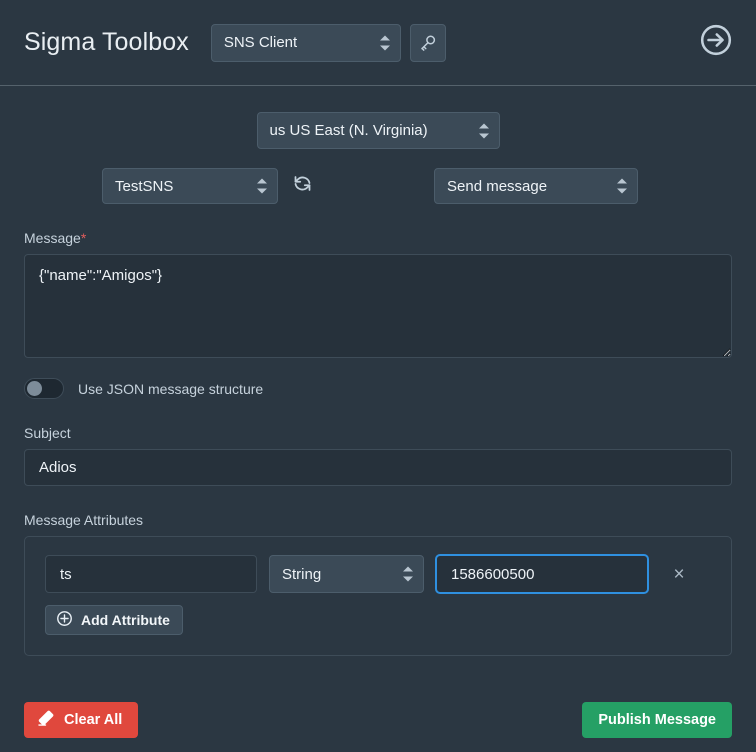 The image size is (756, 752). I want to click on credentials-button, so click(427, 42).